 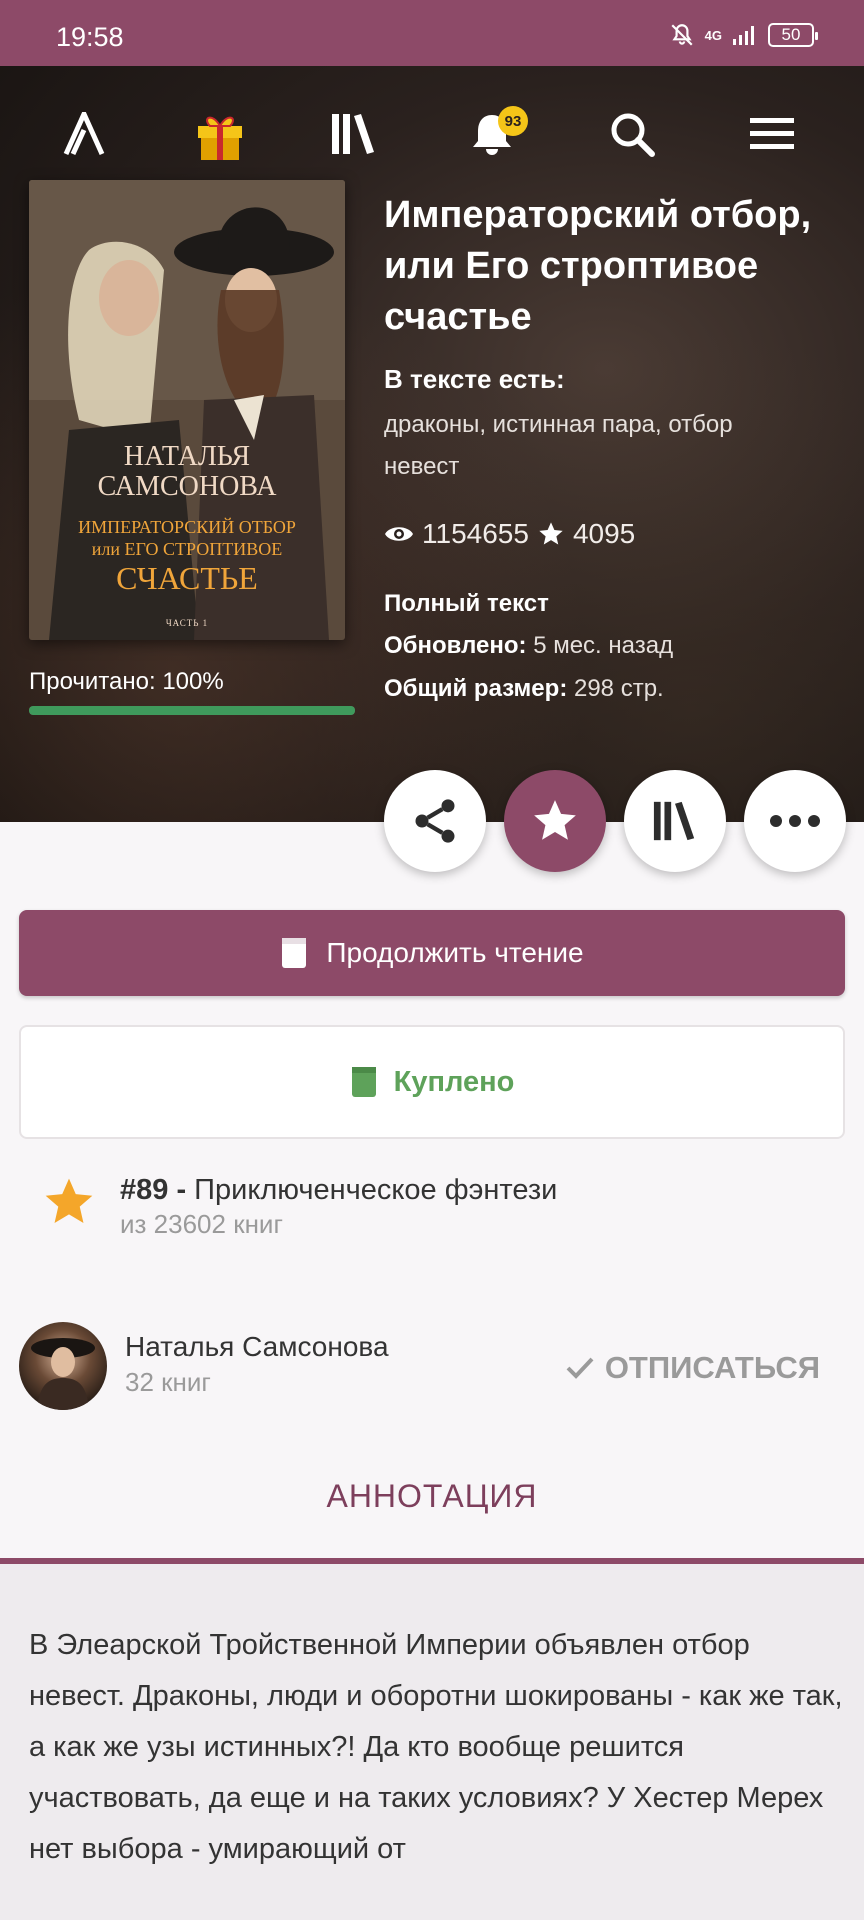 I want to click on rank-genre: #89 - Приключенческое фэнтези, so click(x=338, y=1190).